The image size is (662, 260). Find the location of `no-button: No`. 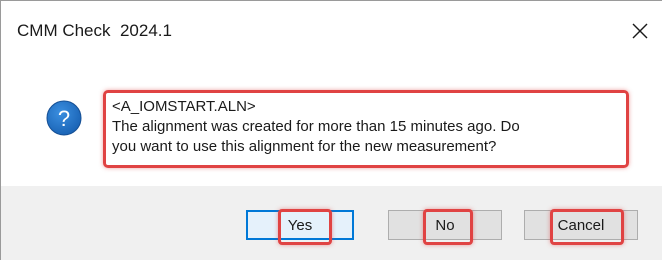

no-button: No is located at coordinates (445, 225).